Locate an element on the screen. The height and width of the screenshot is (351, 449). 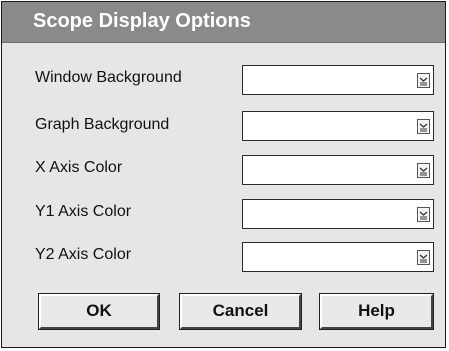
help-button: Help is located at coordinates (376, 311).